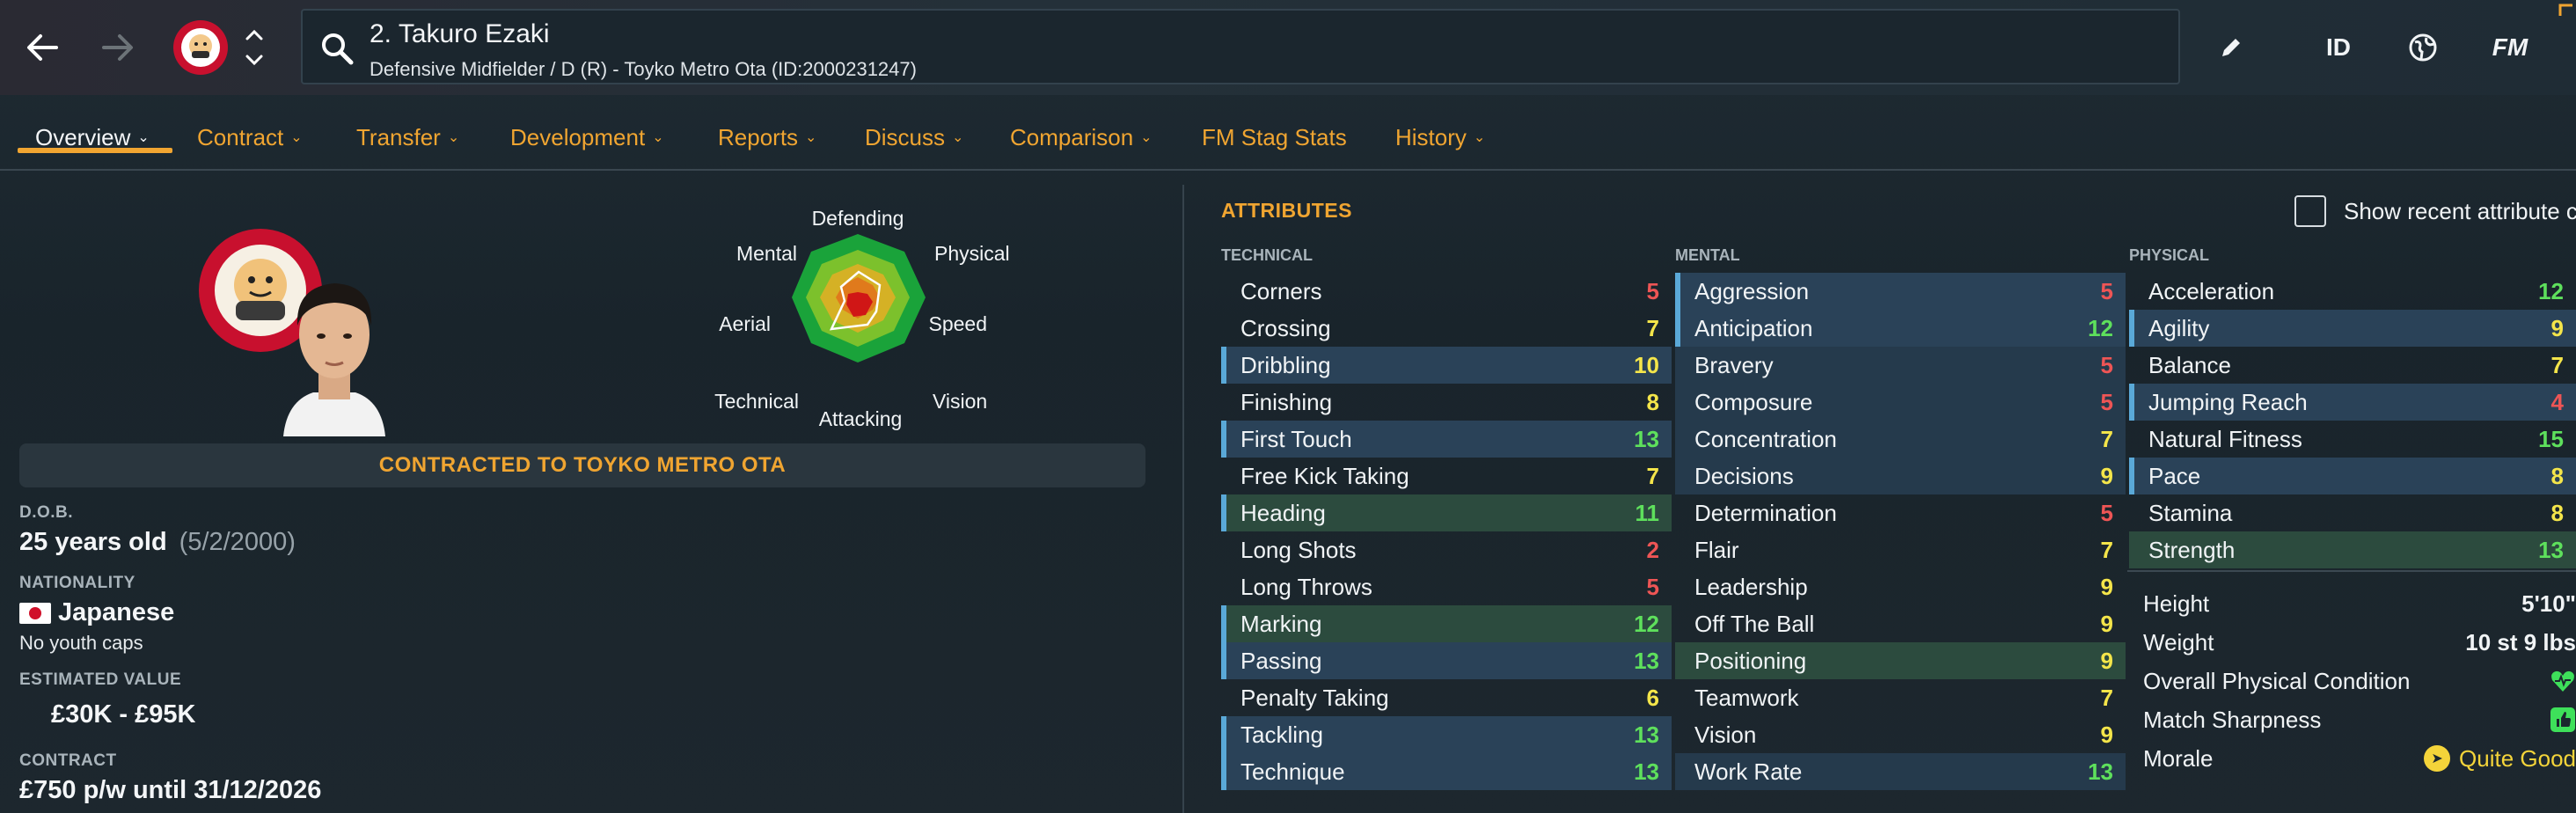 The width and height of the screenshot is (2576, 813). What do you see at coordinates (1900, 402) in the screenshot?
I see `attribute-row-composure: Composure 5` at bounding box center [1900, 402].